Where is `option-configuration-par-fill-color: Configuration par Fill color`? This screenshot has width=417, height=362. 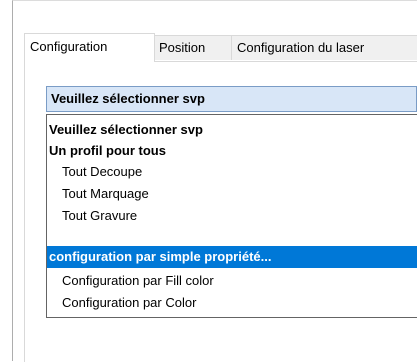 option-configuration-par-fill-color: Configuration par Fill color is located at coordinates (232, 281).